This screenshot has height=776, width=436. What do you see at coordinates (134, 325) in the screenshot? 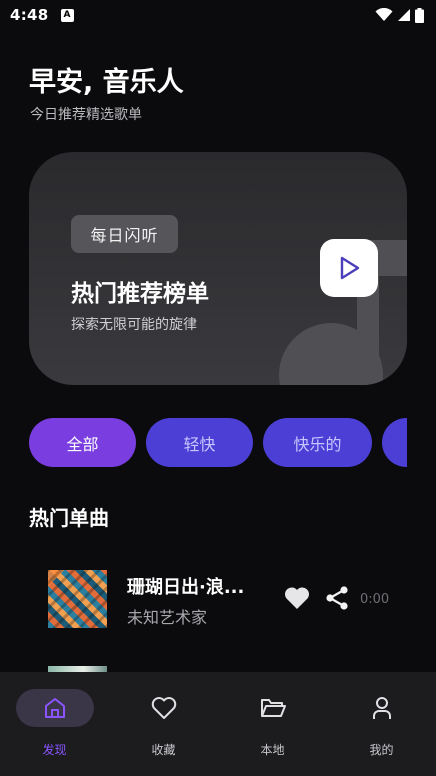
I see `hero-description: 探索无限可能的旋律` at bounding box center [134, 325].